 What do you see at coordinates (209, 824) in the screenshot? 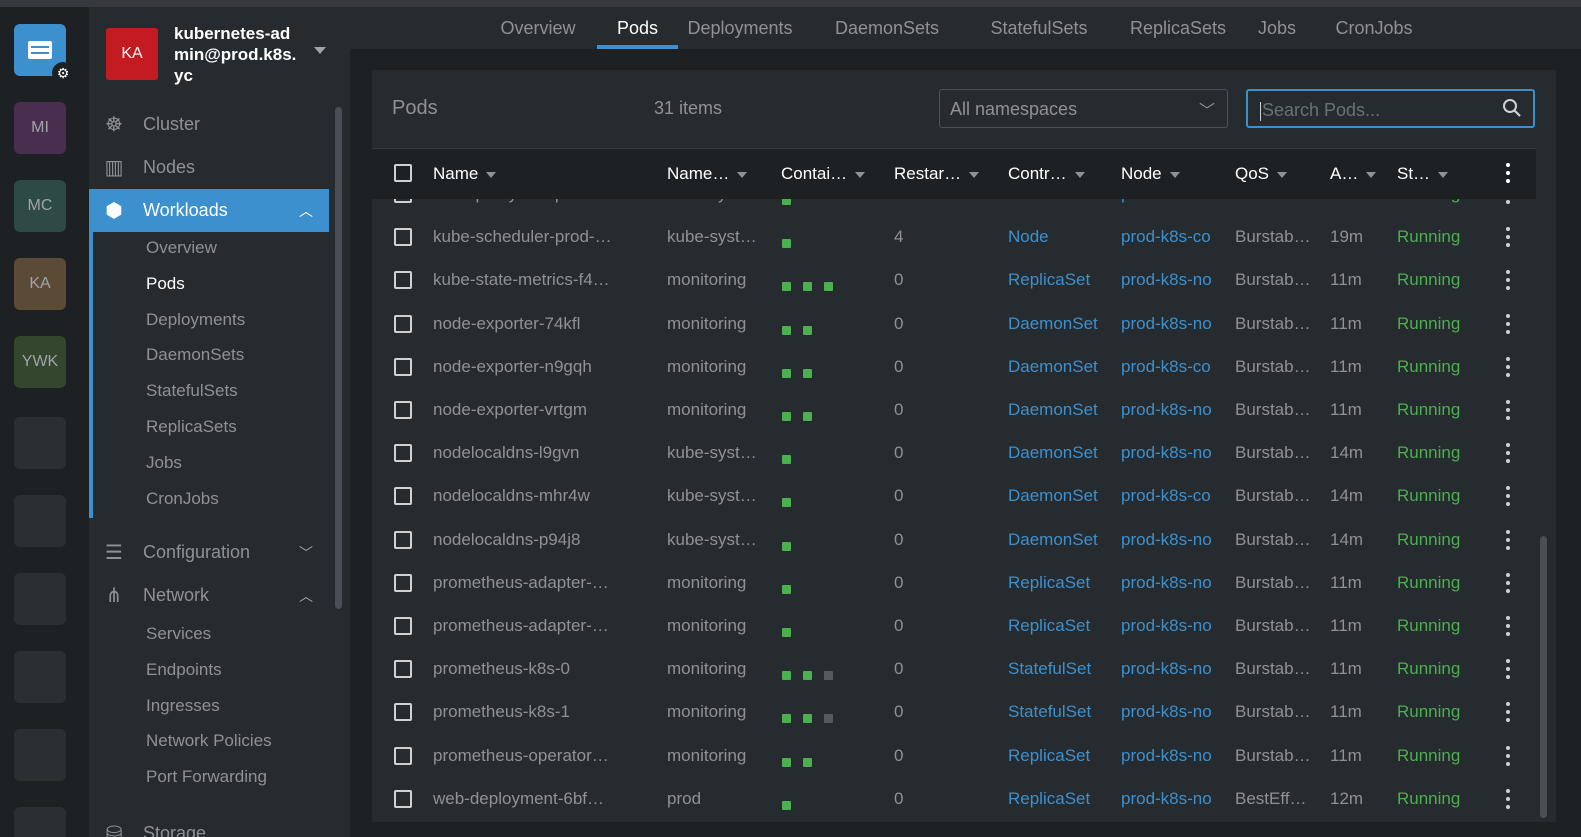
I see `sidebar-item-storage: ⛁ Storage` at bounding box center [209, 824].